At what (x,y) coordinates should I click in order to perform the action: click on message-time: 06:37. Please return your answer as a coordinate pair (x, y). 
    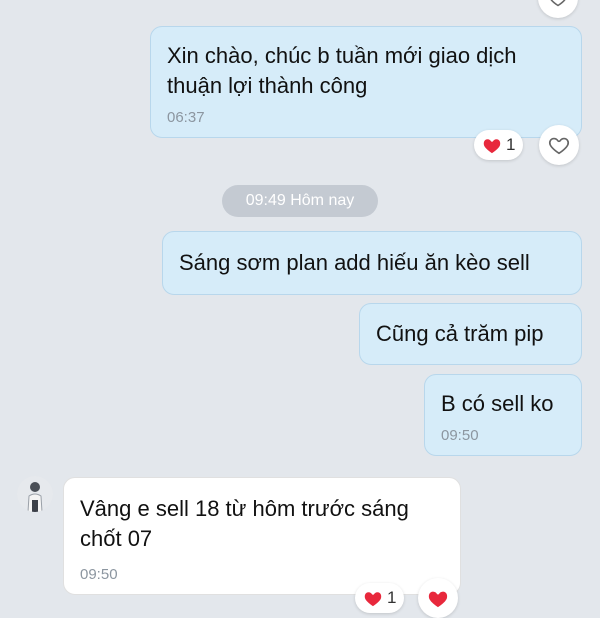
    Looking at the image, I should click on (186, 117).